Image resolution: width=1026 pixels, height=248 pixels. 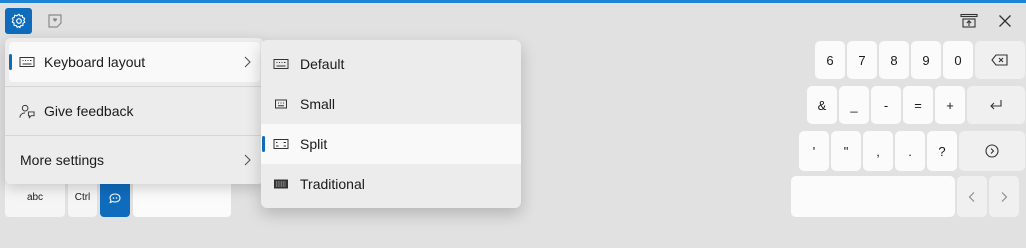 What do you see at coordinates (862, 60) in the screenshot?
I see `key-7: 7` at bounding box center [862, 60].